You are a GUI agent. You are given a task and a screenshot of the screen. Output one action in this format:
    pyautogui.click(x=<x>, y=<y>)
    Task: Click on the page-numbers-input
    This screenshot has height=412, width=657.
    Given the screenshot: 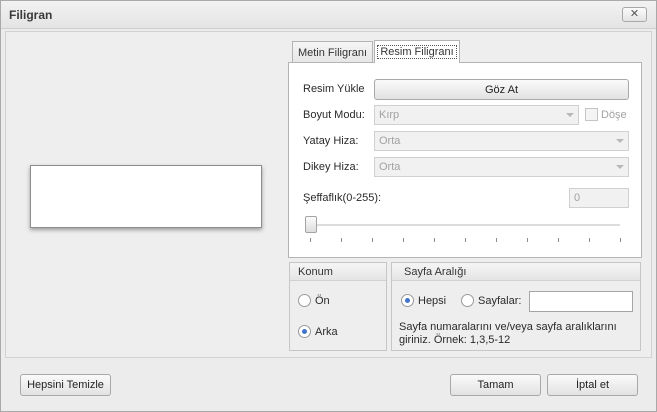 What is the action you would take?
    pyautogui.click(x=581, y=301)
    